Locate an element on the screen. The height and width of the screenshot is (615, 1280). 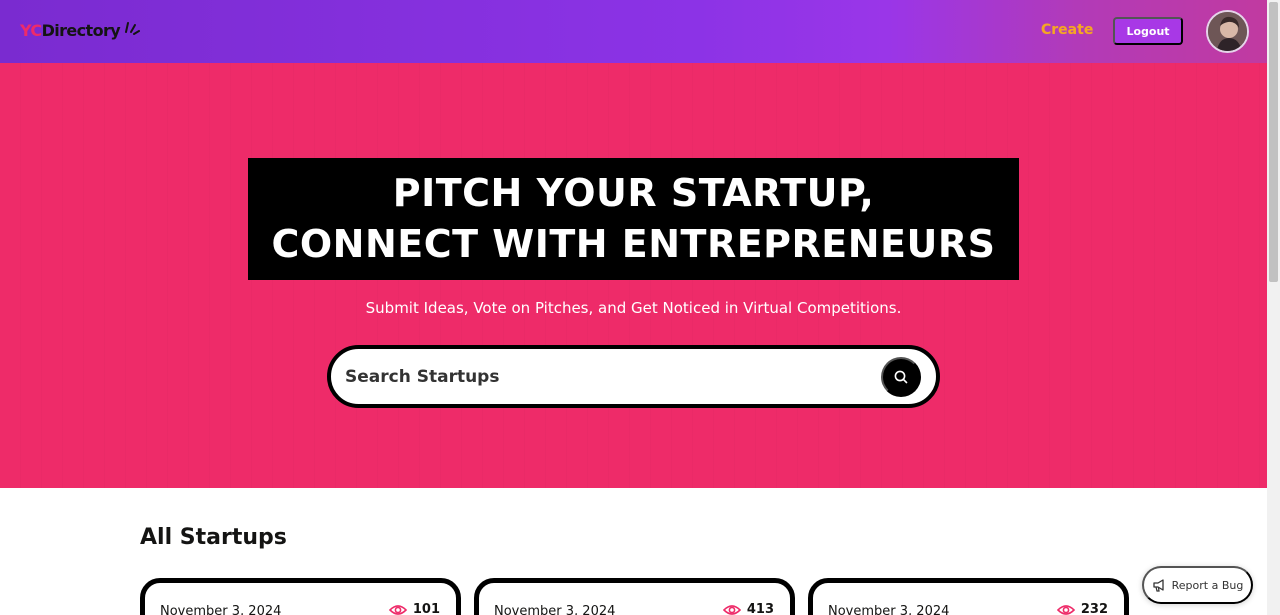
logo-directory: Directory is located at coordinates (81, 30).